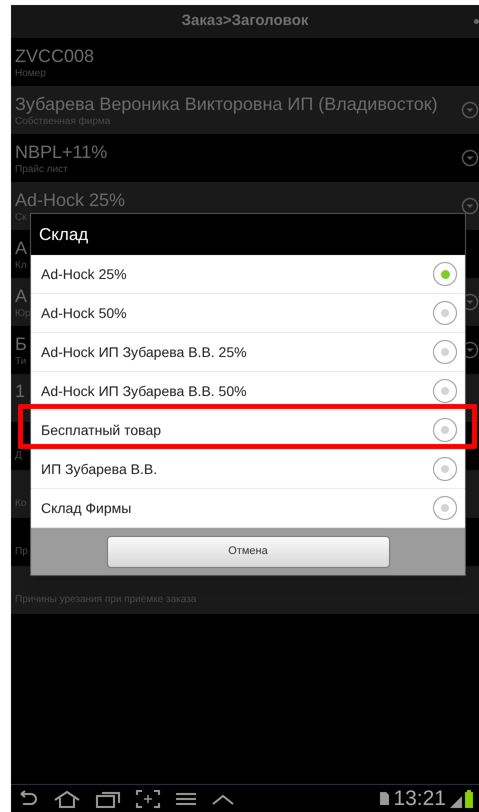  I want to click on field-label: Номер, so click(30, 73).